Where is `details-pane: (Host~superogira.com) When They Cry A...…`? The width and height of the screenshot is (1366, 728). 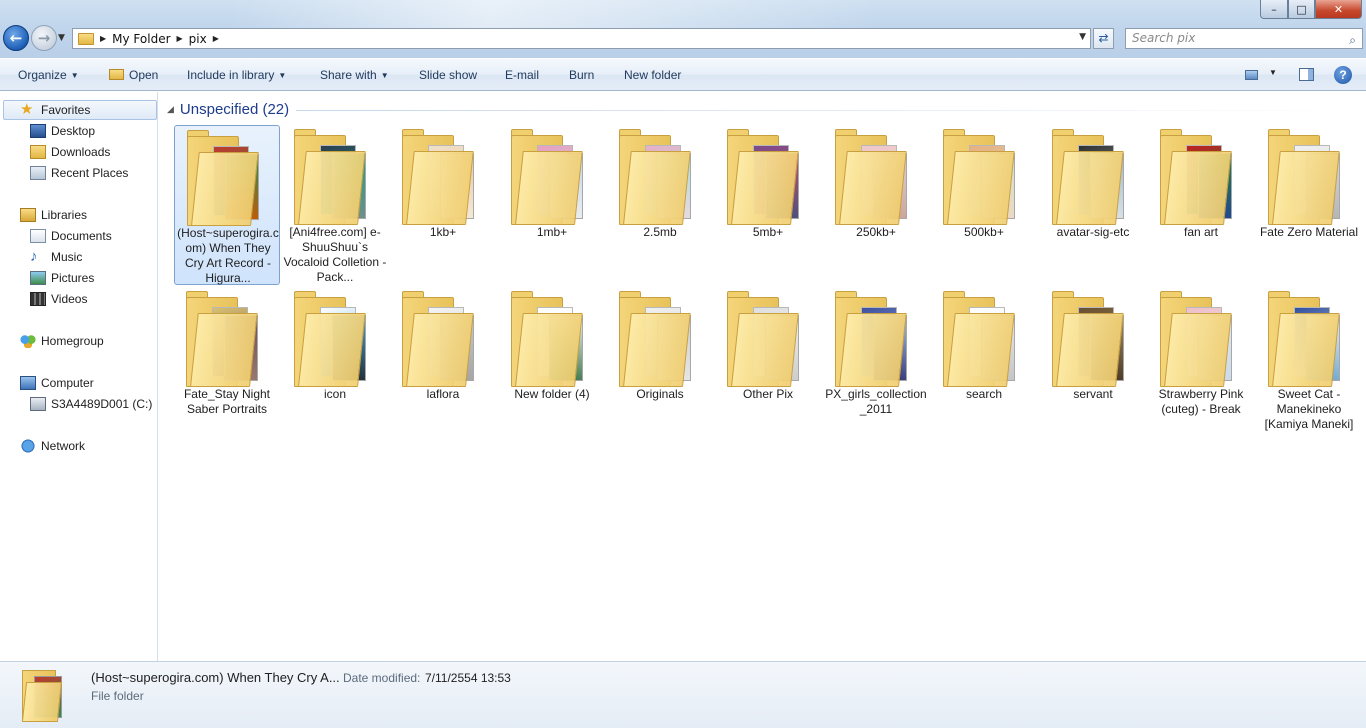 details-pane: (Host~superogira.com) When They Cry A...… is located at coordinates (683, 694).